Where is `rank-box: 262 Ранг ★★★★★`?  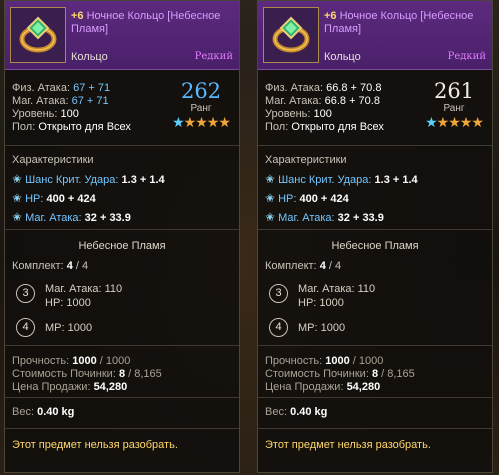 rank-box: 262 Ранг ★★★★★ is located at coordinates (201, 104).